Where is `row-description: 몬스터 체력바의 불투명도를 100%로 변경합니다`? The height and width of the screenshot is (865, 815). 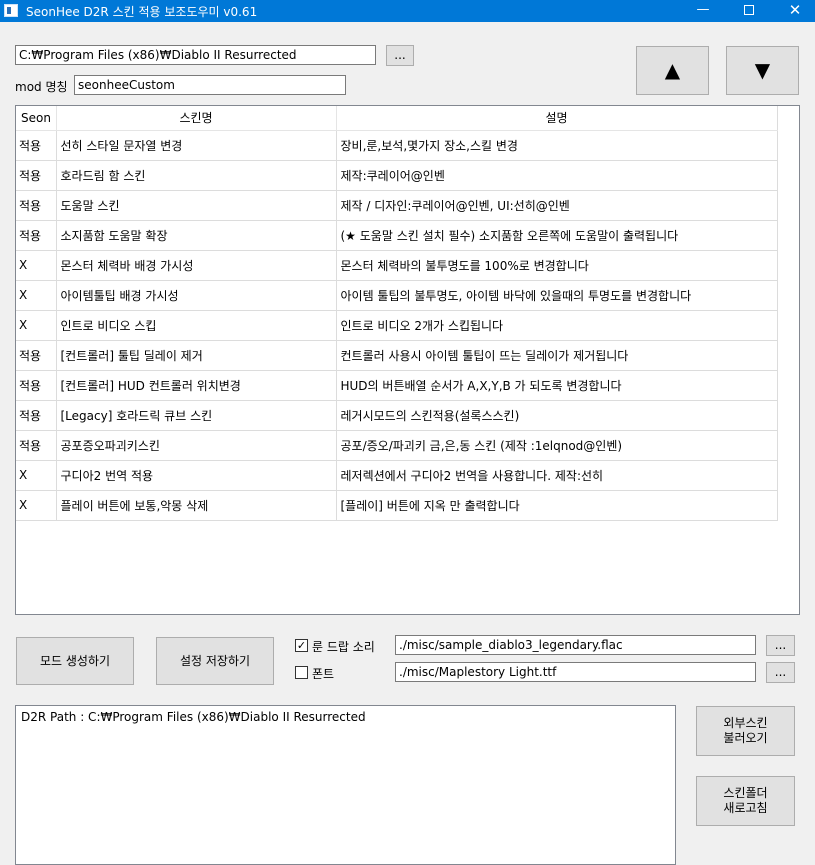 row-description: 몬스터 체력바의 불투명도를 100%로 변경합니다 is located at coordinates (557, 265).